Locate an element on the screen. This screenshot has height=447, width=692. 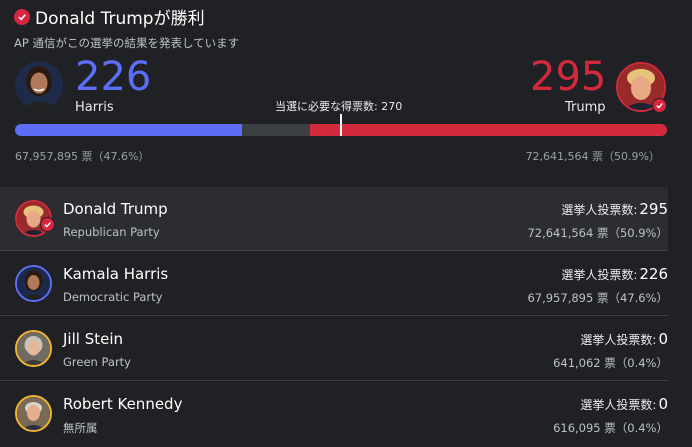
harris-electoral-votes: 226 is located at coordinates (113, 77).